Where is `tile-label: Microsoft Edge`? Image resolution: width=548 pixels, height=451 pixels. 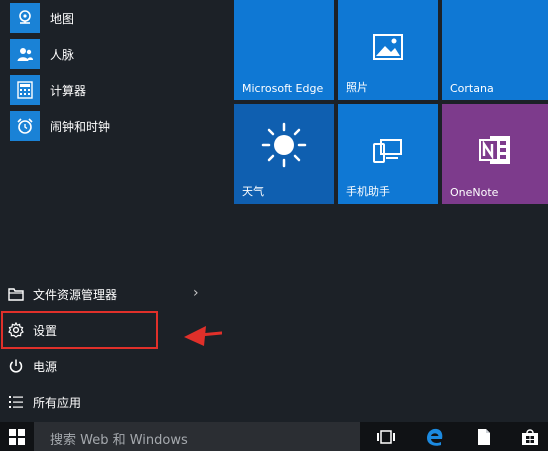 tile-label: Microsoft Edge is located at coordinates (283, 88).